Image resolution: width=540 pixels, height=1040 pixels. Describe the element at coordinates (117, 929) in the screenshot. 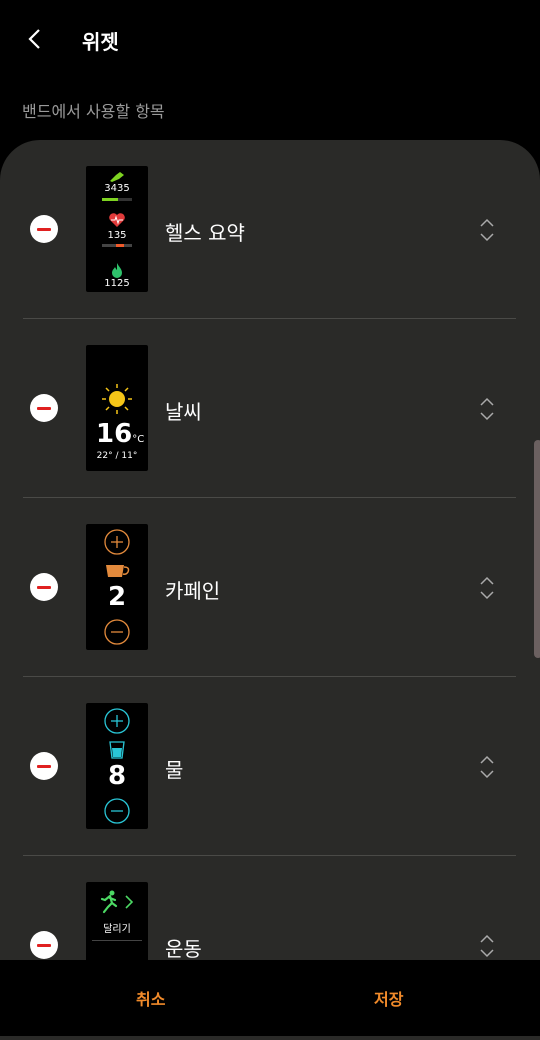

I see `activity-label: 달리기` at that location.